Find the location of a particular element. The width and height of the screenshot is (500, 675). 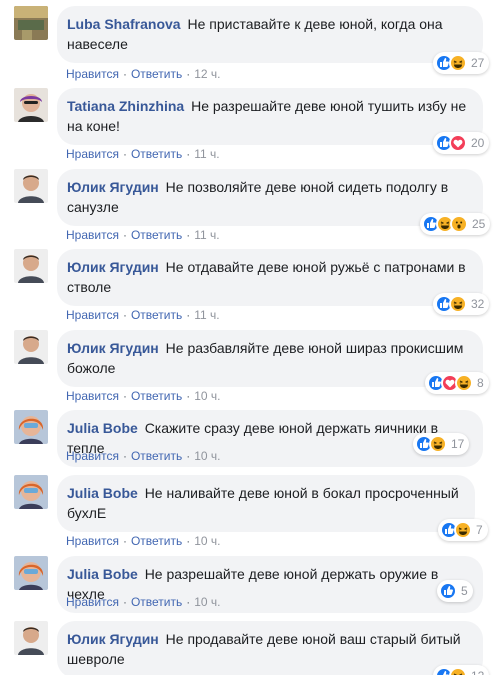

reactions-summary: 7 is located at coordinates (463, 530).